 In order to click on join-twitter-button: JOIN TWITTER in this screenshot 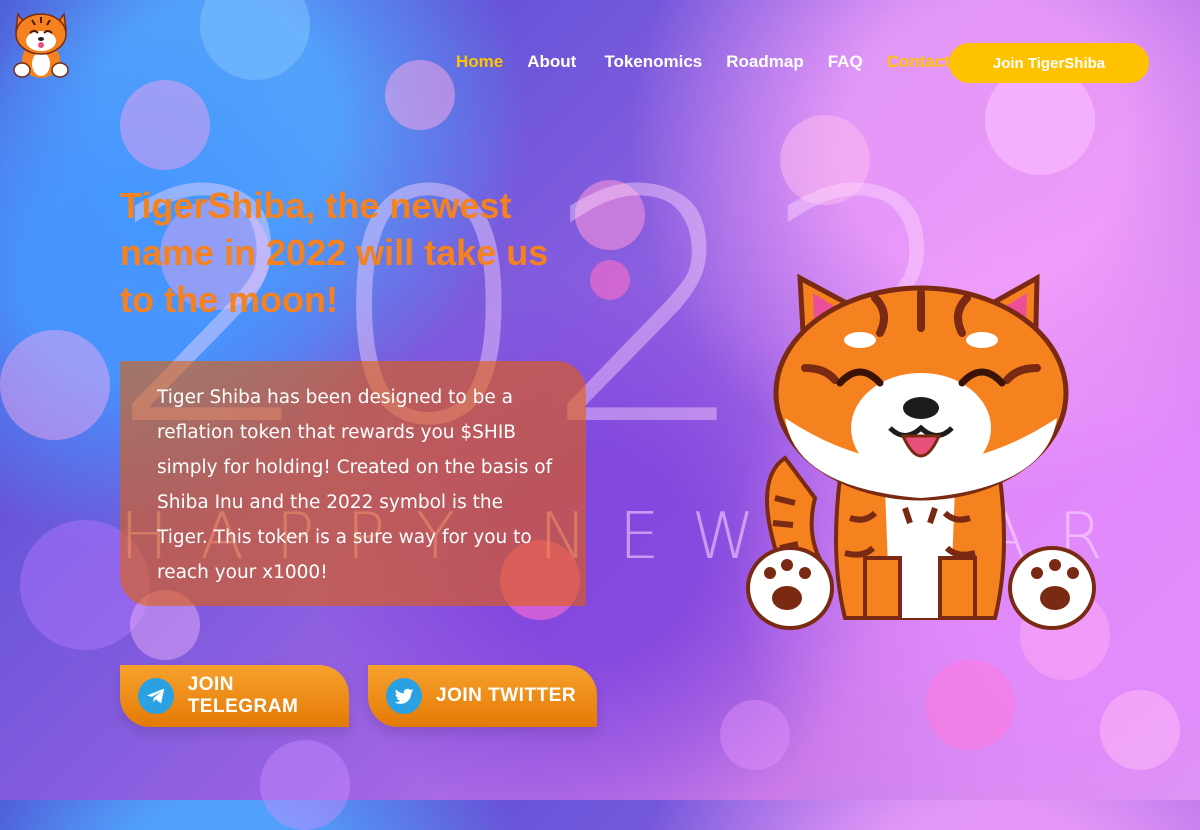, I will do `click(482, 696)`.